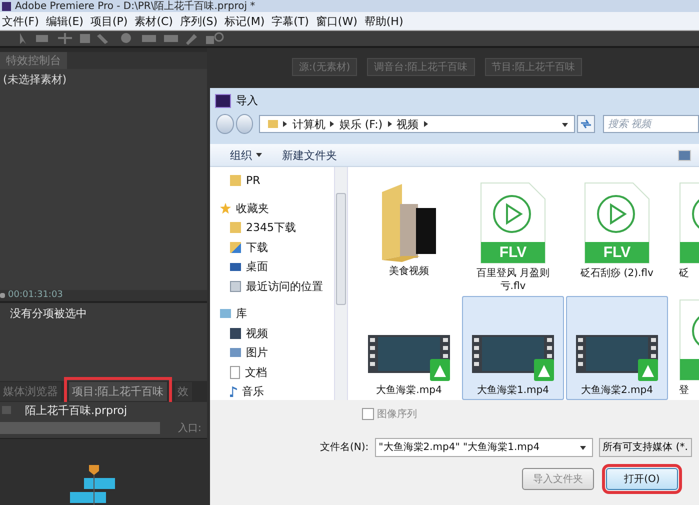 This screenshot has width=699, height=505. Describe the element at coordinates (684, 235) in the screenshot. I see `file-item: 砭` at that location.